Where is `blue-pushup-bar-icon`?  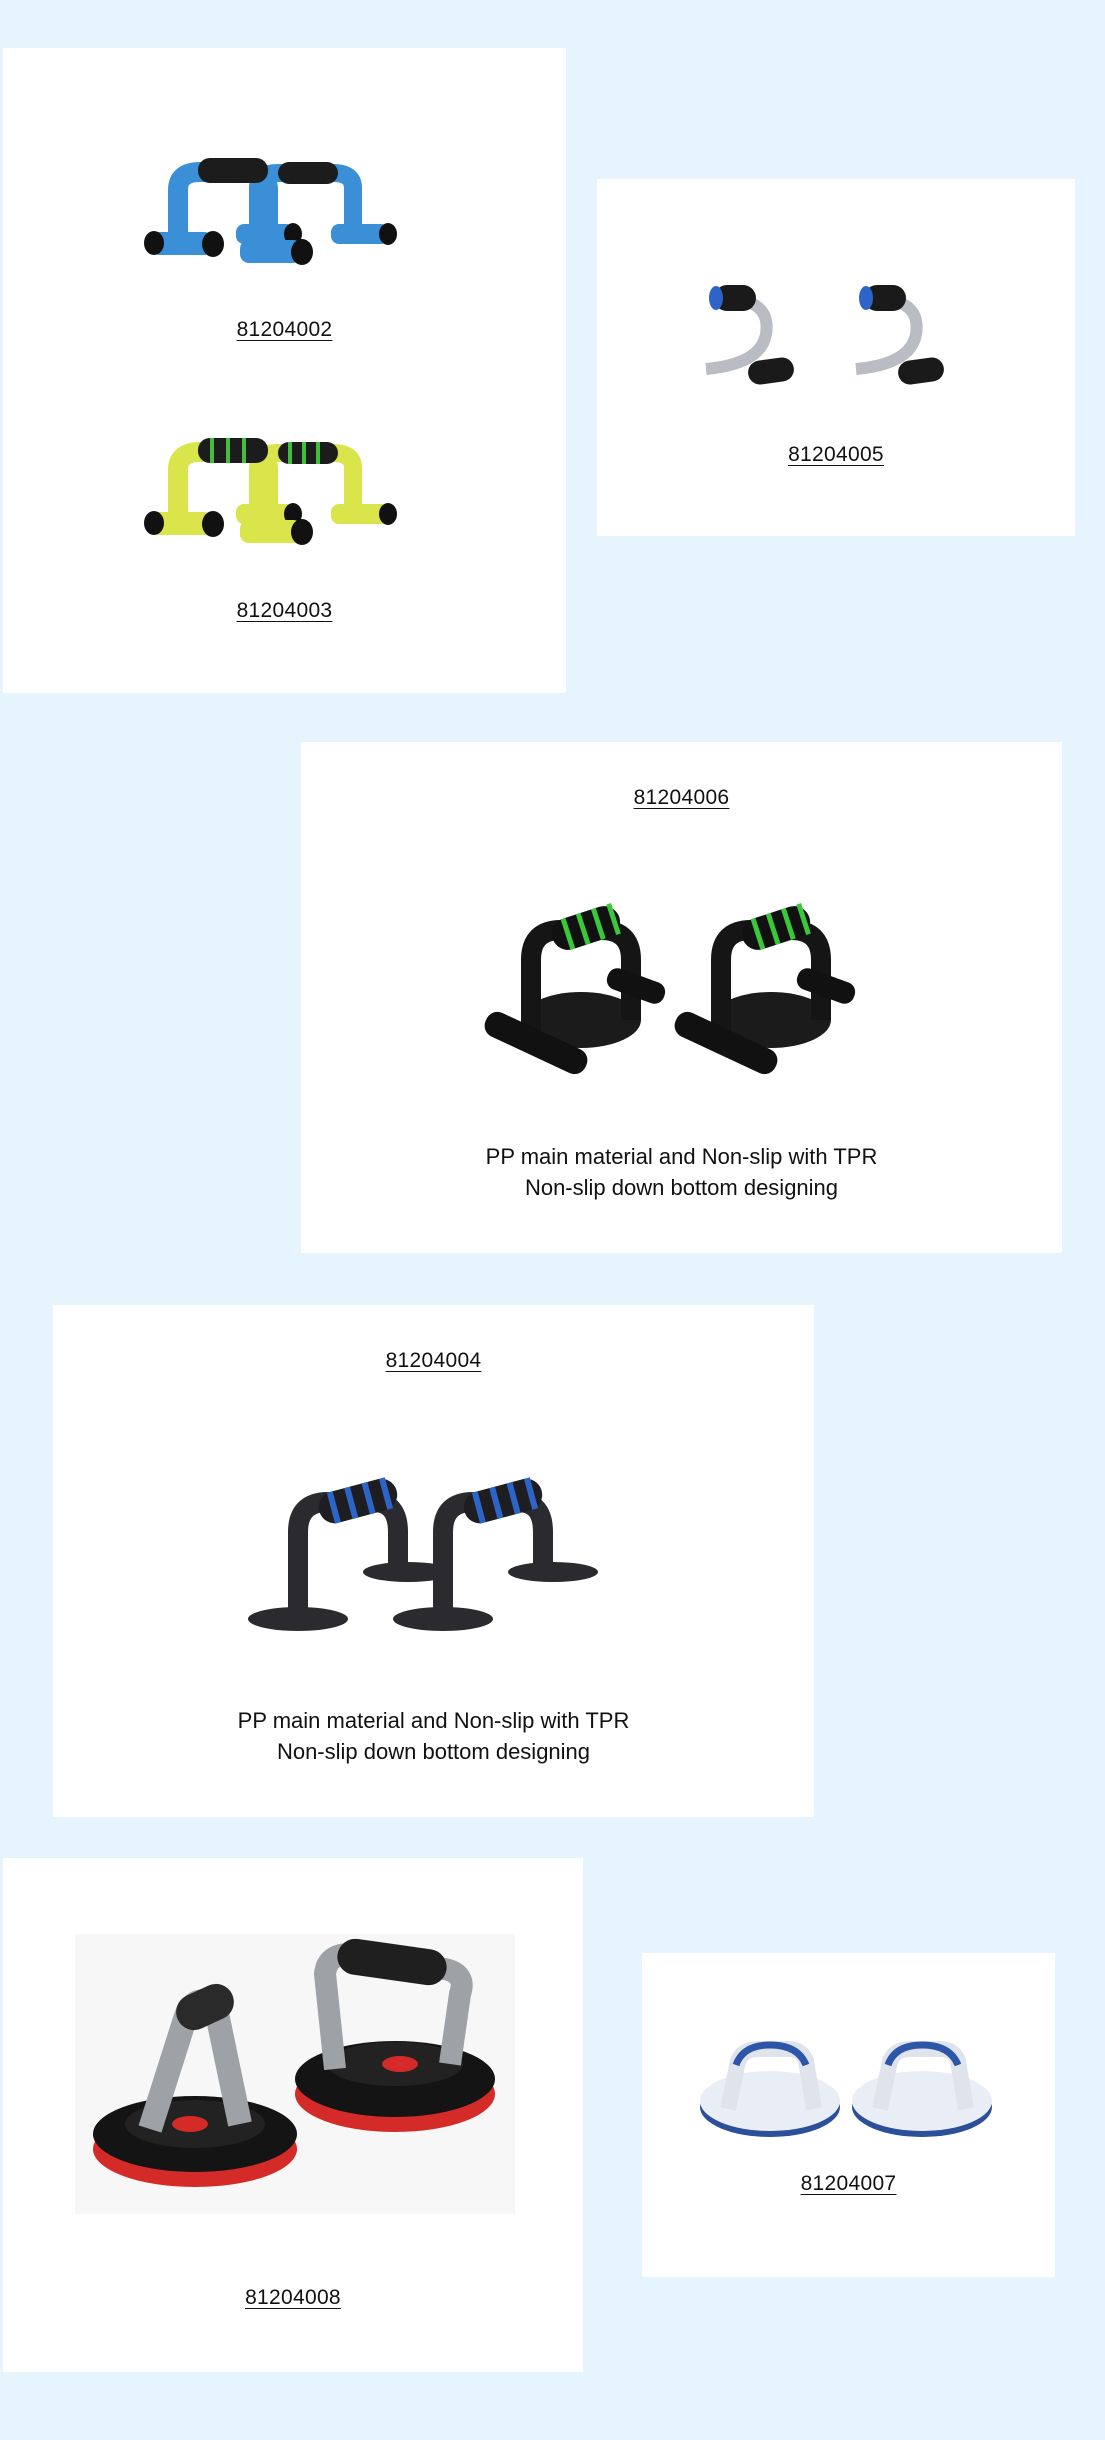 blue-pushup-bar-icon is located at coordinates (270, 211).